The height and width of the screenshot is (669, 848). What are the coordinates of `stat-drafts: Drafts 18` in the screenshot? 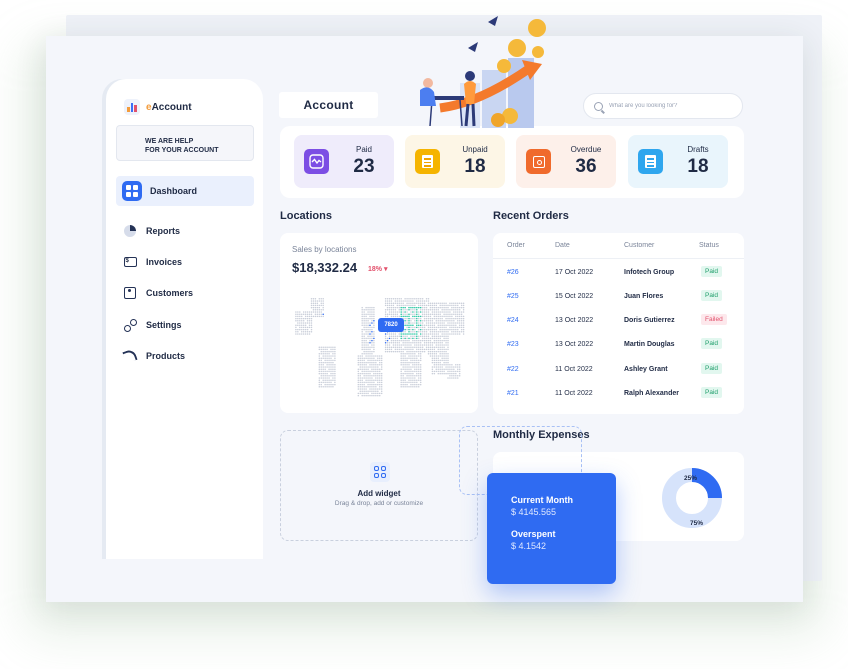 It's located at (678, 161).